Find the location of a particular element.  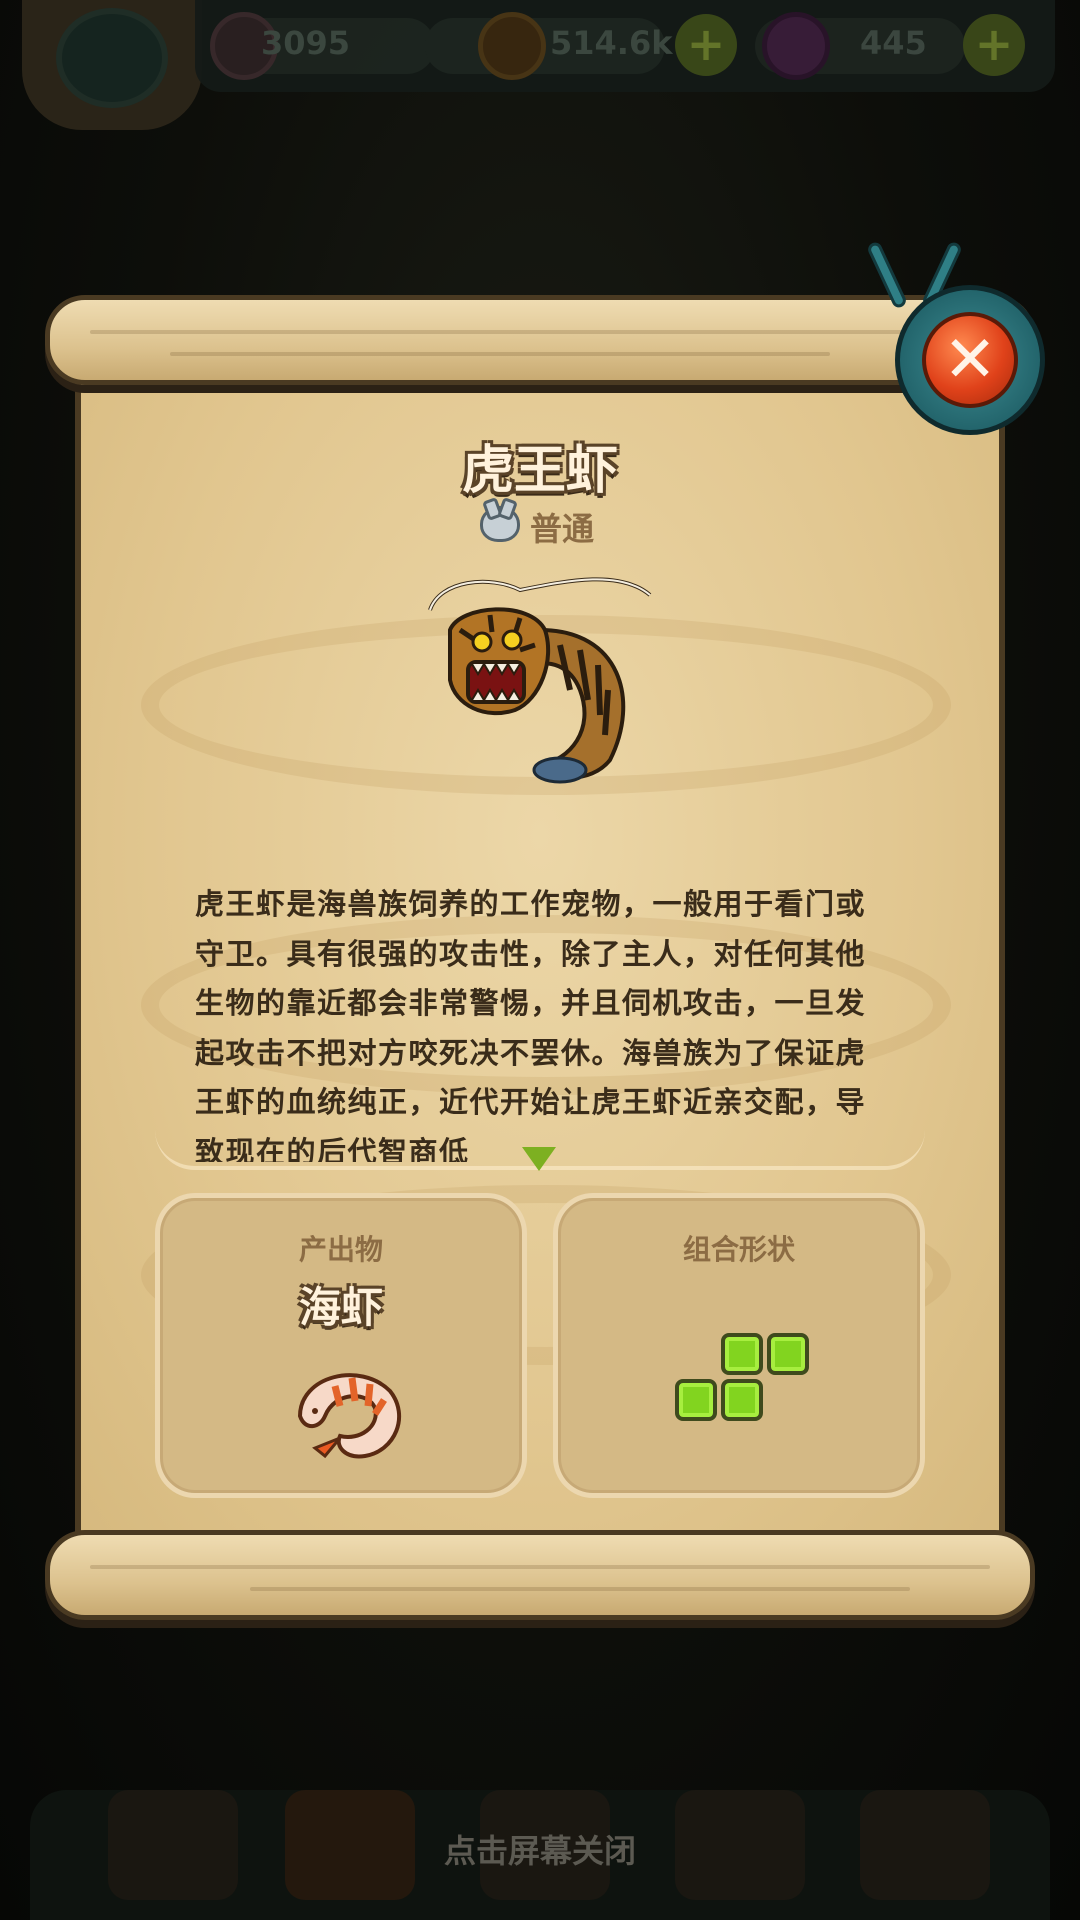

combination-shape-grid is located at coordinates (739, 1345).